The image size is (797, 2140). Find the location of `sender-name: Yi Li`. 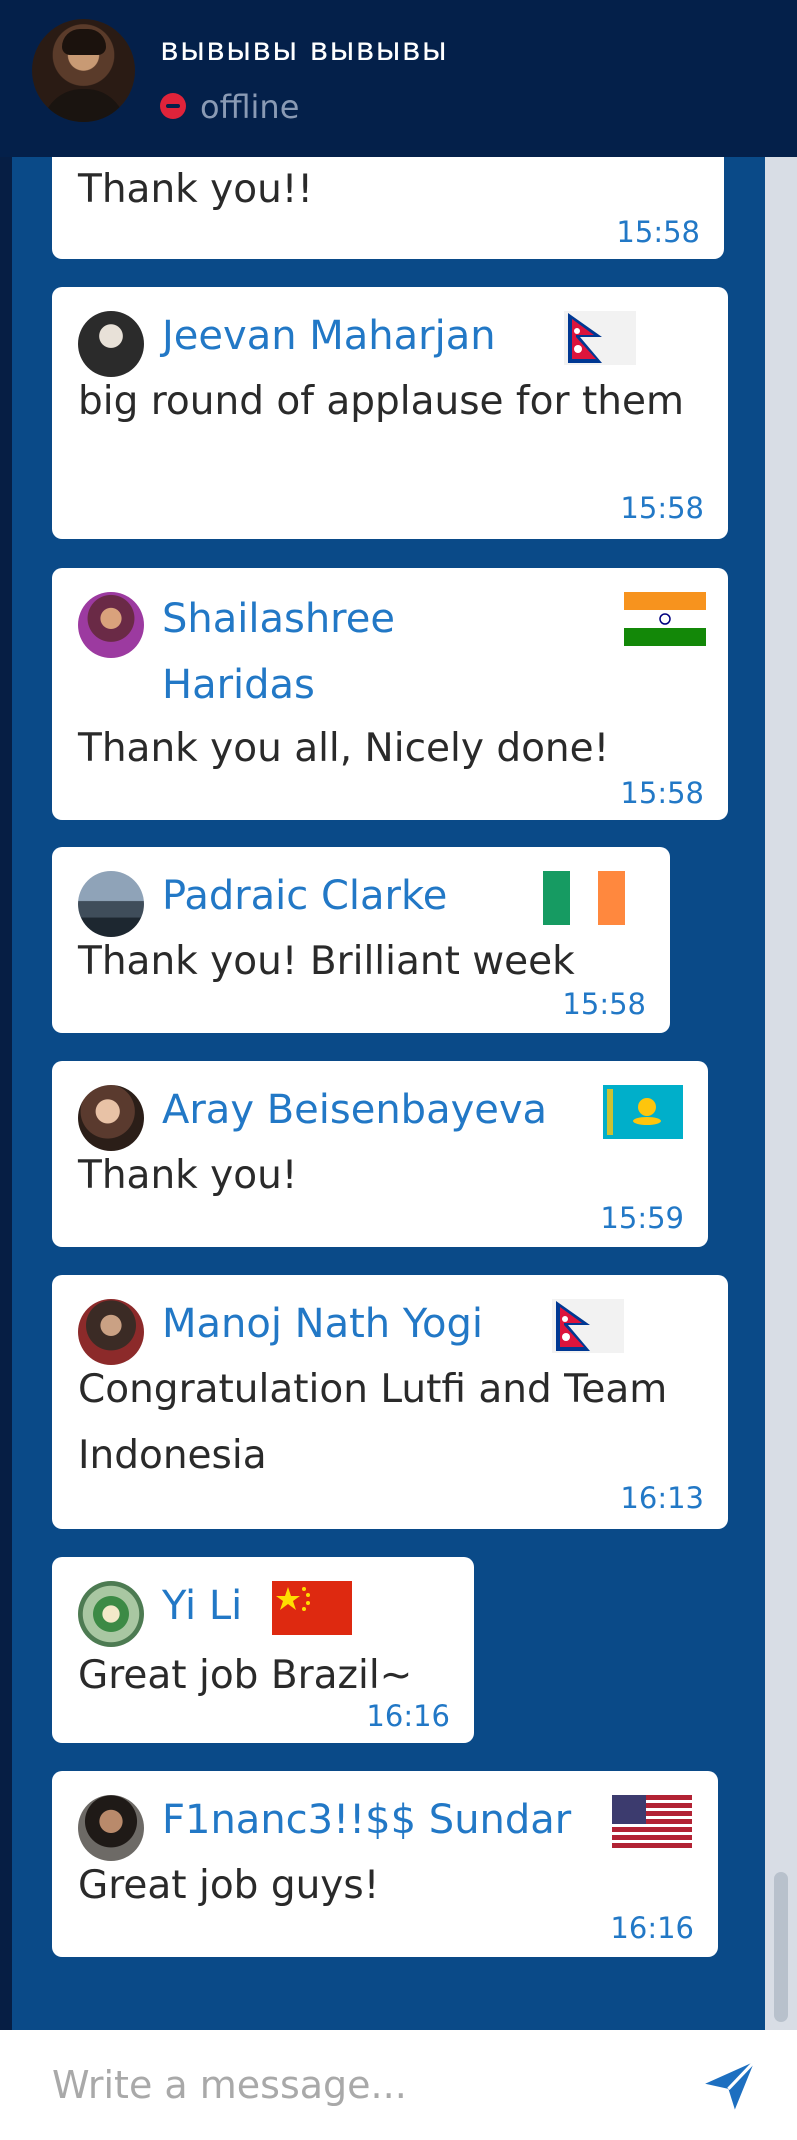

sender-name: Yi Li is located at coordinates (202, 1606).